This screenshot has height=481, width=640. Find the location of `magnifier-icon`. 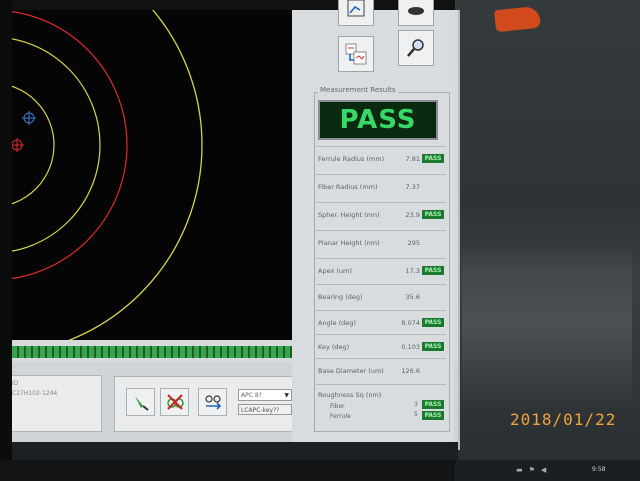

magnifier-icon is located at coordinates (415, 48).